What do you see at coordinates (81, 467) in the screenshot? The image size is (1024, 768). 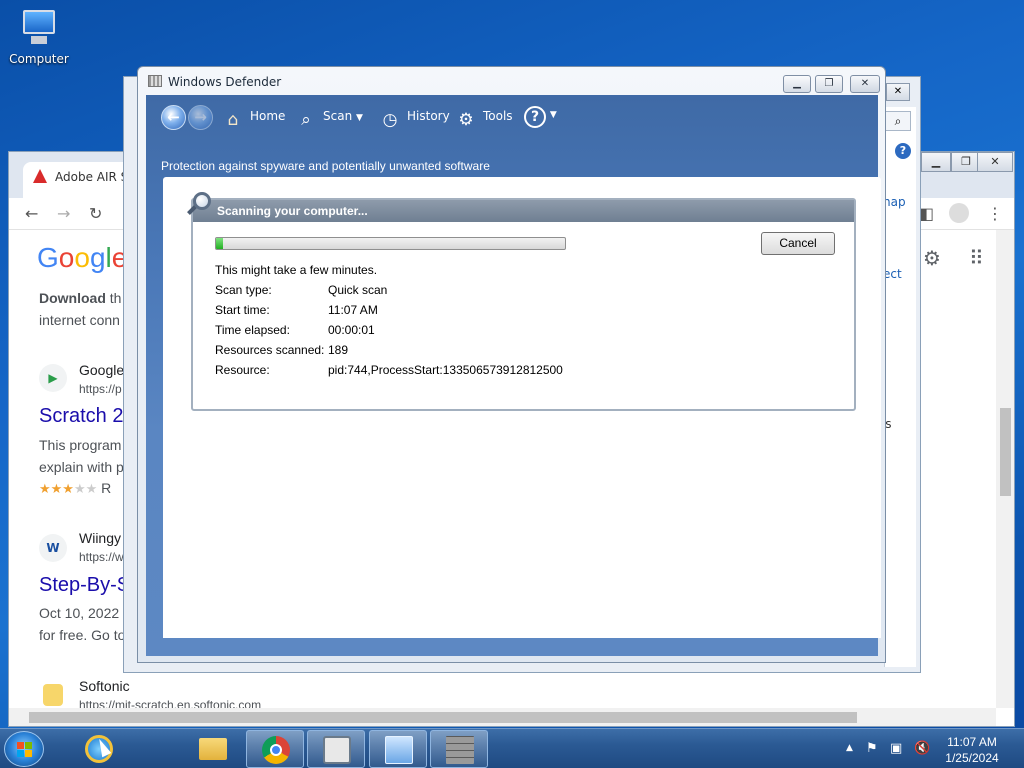 I see `result-snippet-line: explain with p` at bounding box center [81, 467].